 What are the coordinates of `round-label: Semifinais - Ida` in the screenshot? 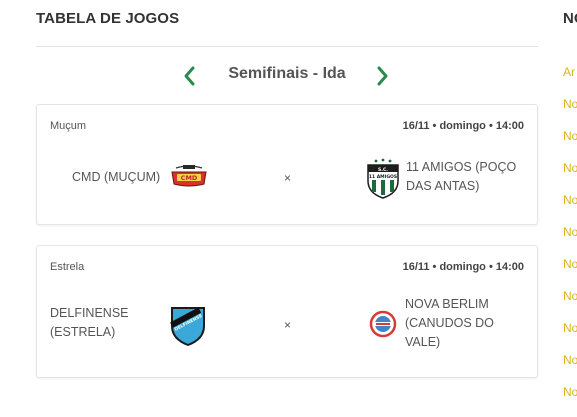 It's located at (287, 73).